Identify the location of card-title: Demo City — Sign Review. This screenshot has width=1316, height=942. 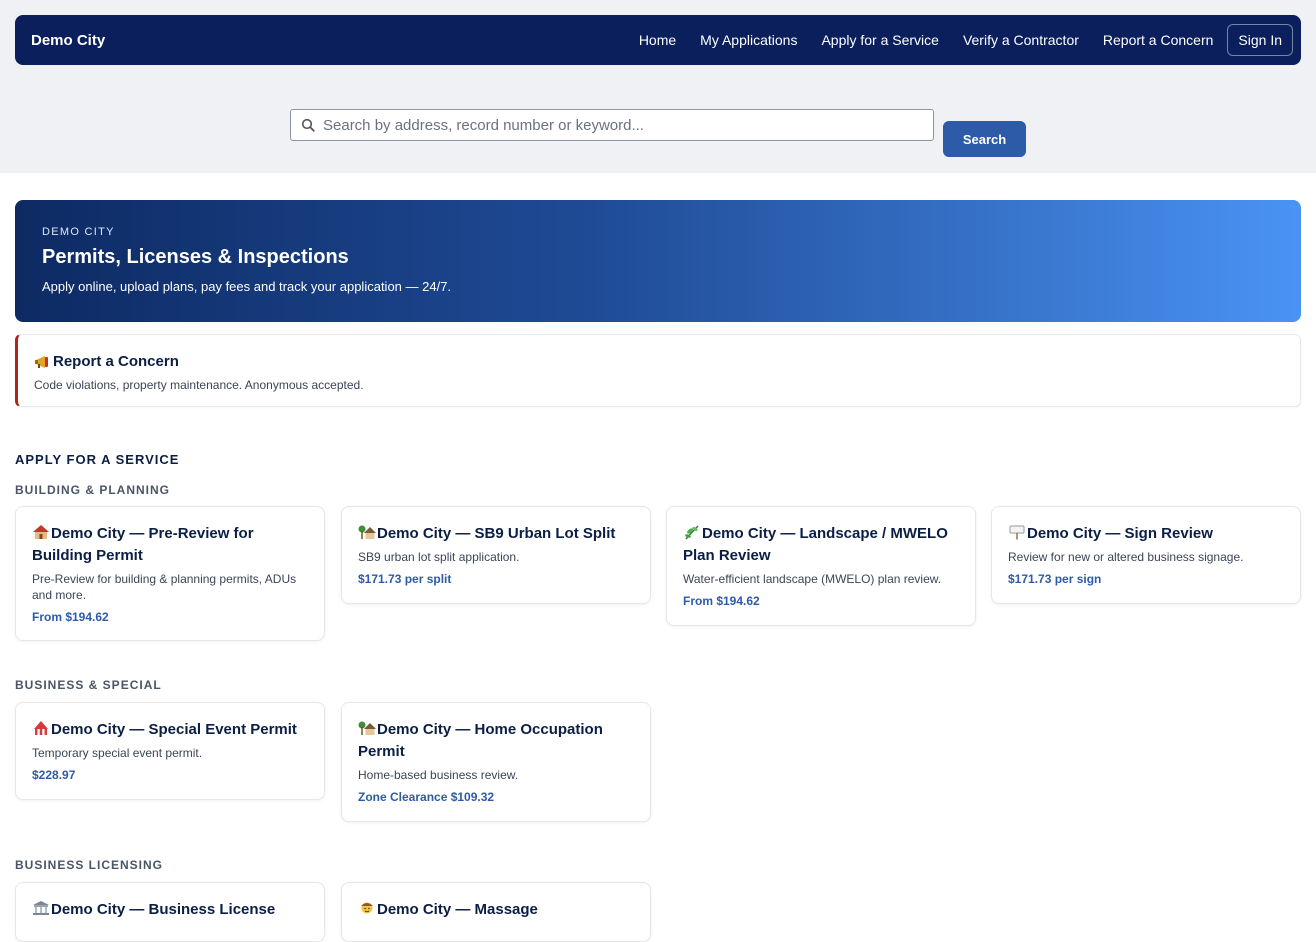
(1120, 533).